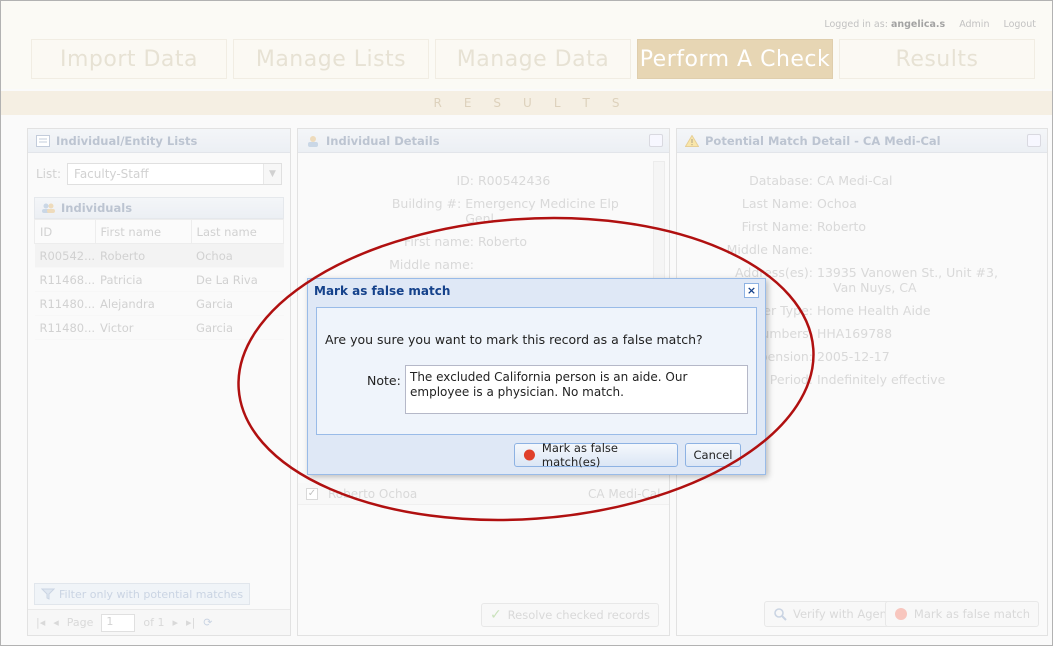 The width and height of the screenshot is (1053, 646). I want to click on column-header-first-name: First name, so click(143, 231).